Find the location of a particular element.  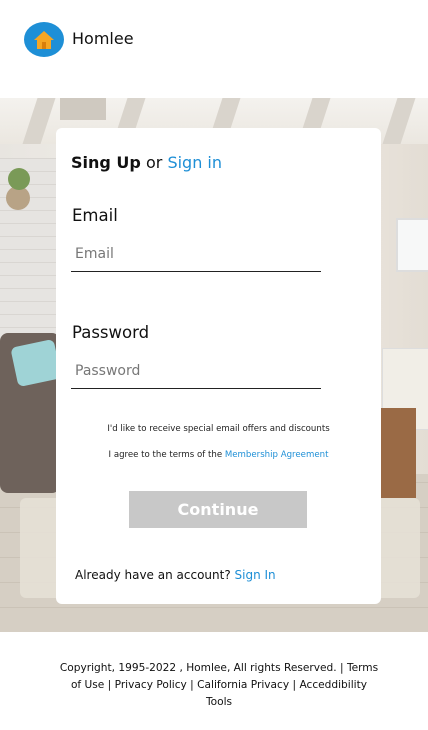

card-title: Sing Up or Sign in is located at coordinates (146, 162).